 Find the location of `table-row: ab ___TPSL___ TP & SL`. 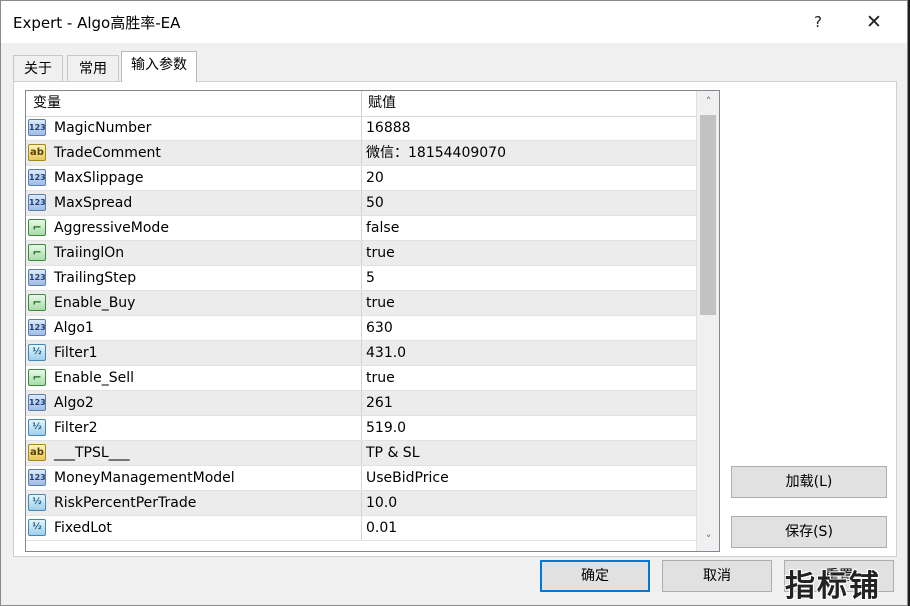

table-row: ab ___TPSL___ TP & SL is located at coordinates (361, 453).